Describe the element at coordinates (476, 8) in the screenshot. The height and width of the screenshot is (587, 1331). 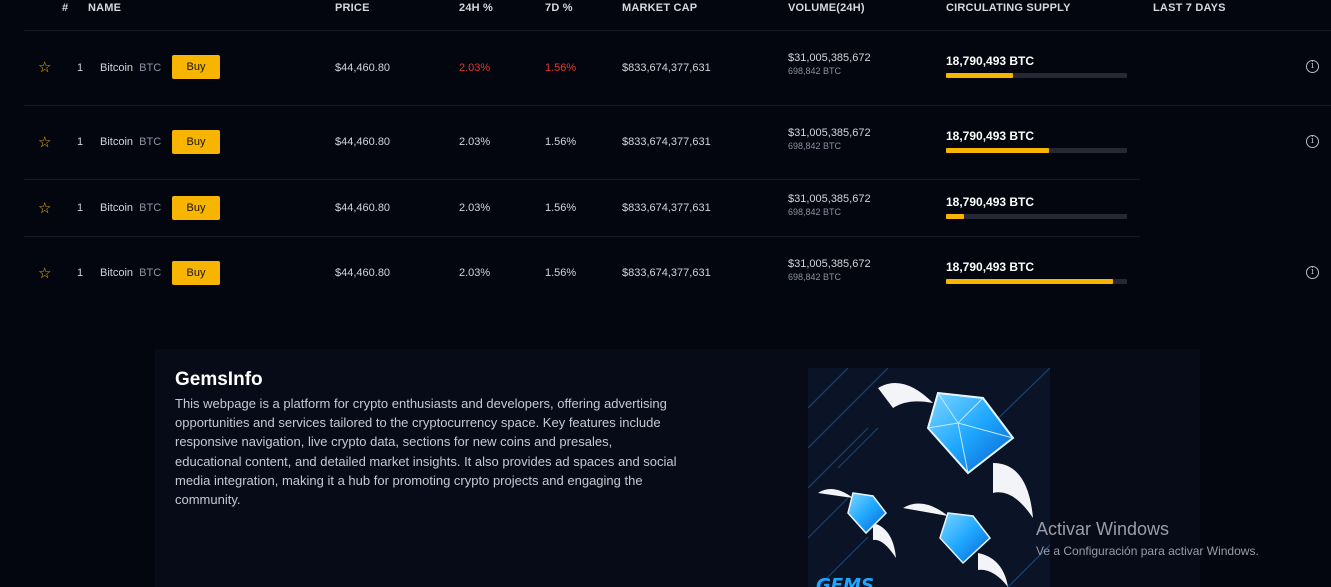
I see `header-24h: 24H %` at that location.